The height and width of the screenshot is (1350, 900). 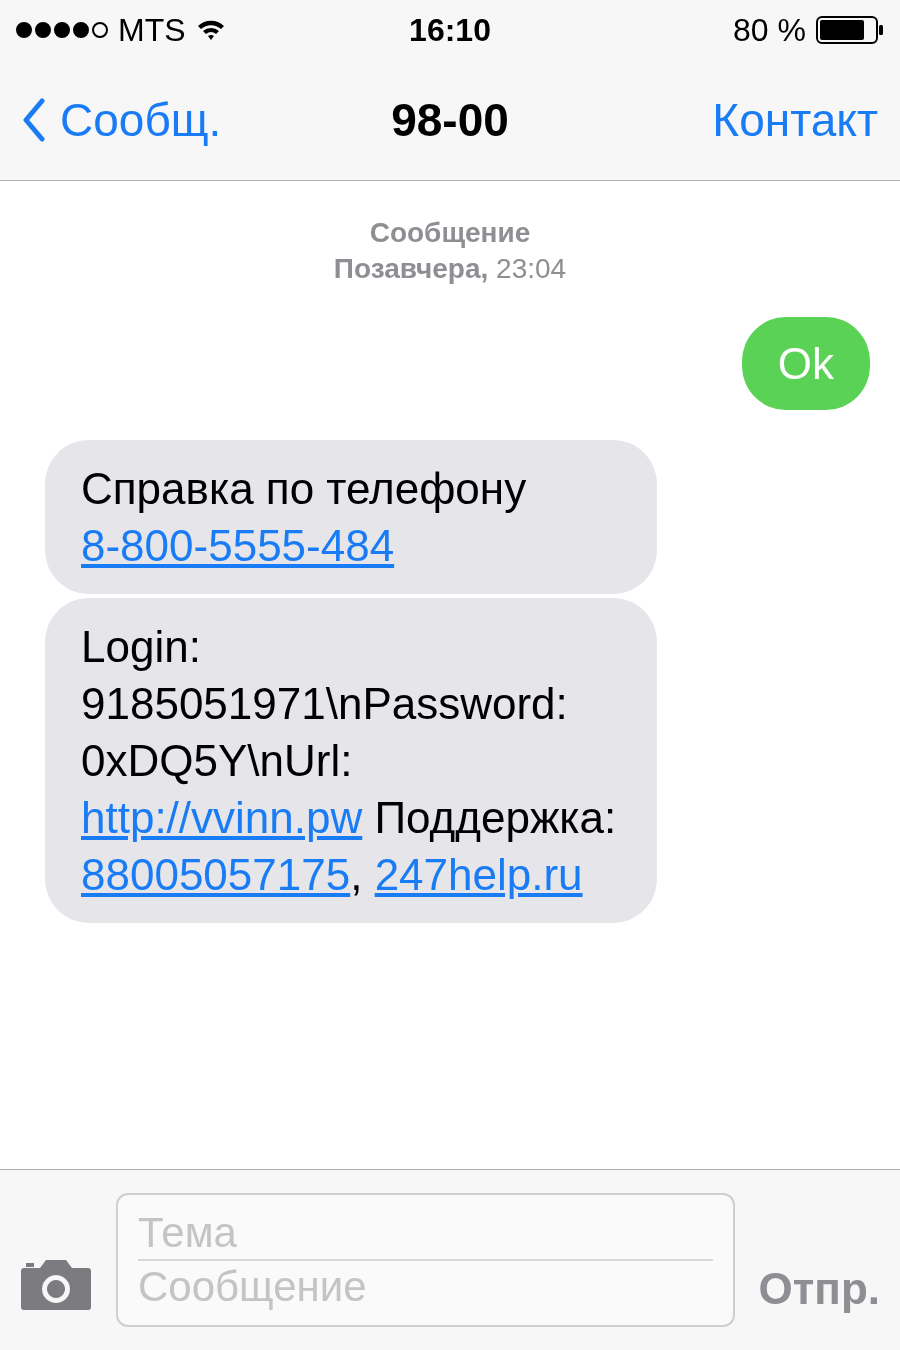 I want to click on message-link: http://vvinn.pw, so click(x=222, y=817).